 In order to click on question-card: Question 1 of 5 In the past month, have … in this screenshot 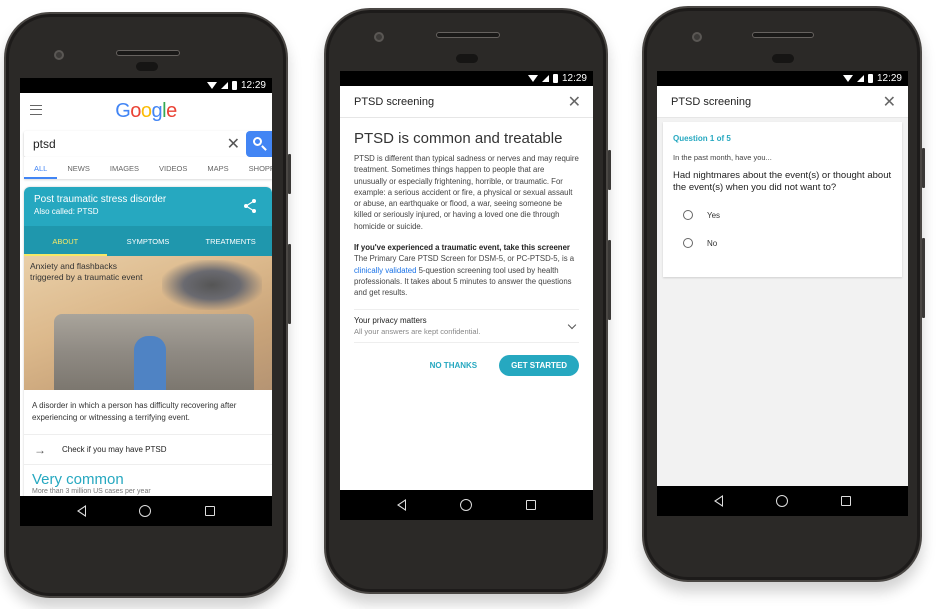, I will do `click(782, 199)`.